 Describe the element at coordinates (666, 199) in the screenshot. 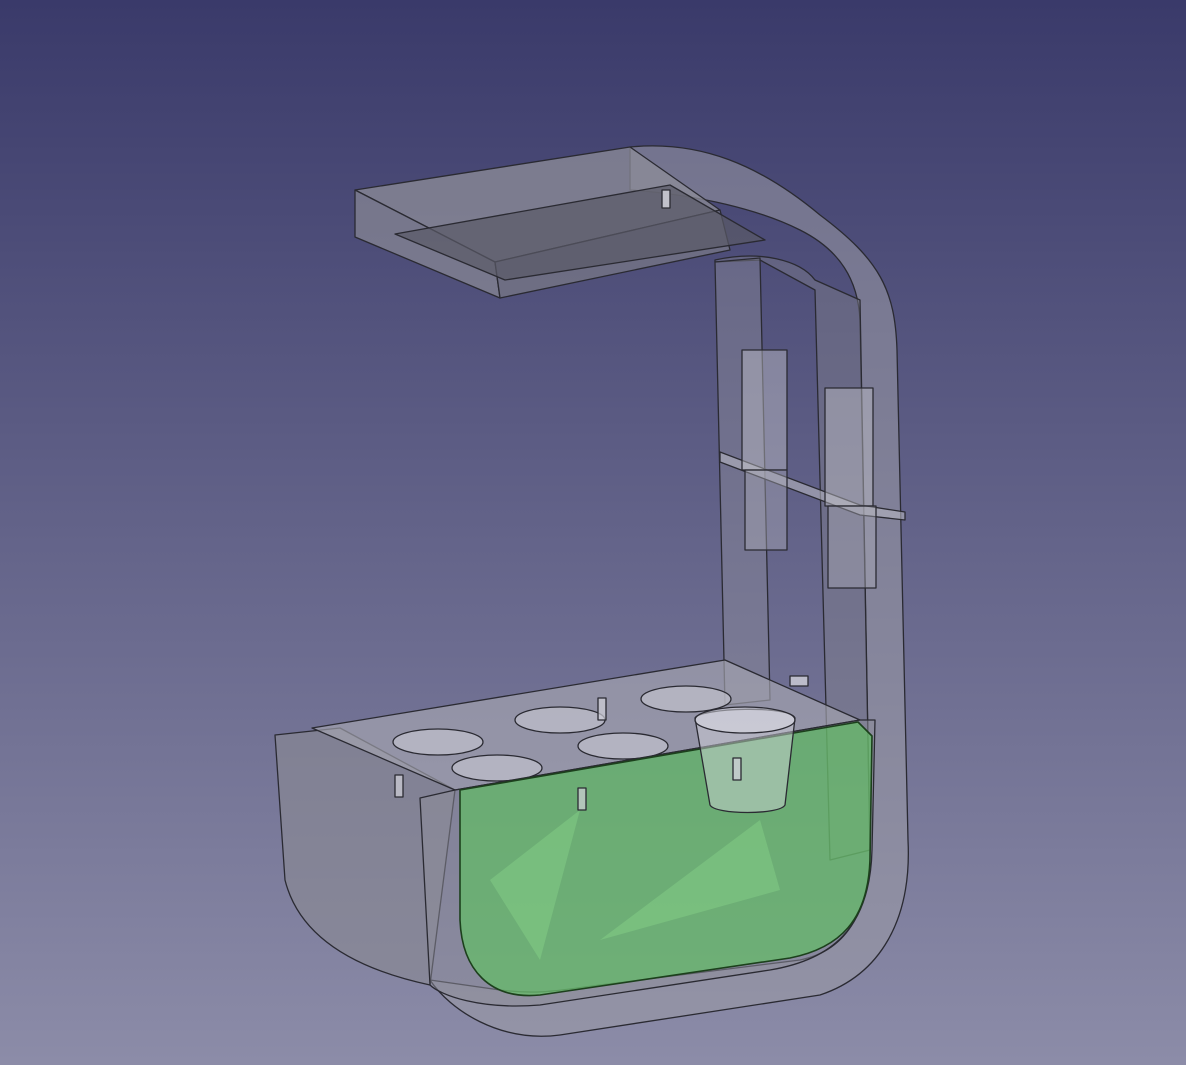

I see `sensor-post` at that location.